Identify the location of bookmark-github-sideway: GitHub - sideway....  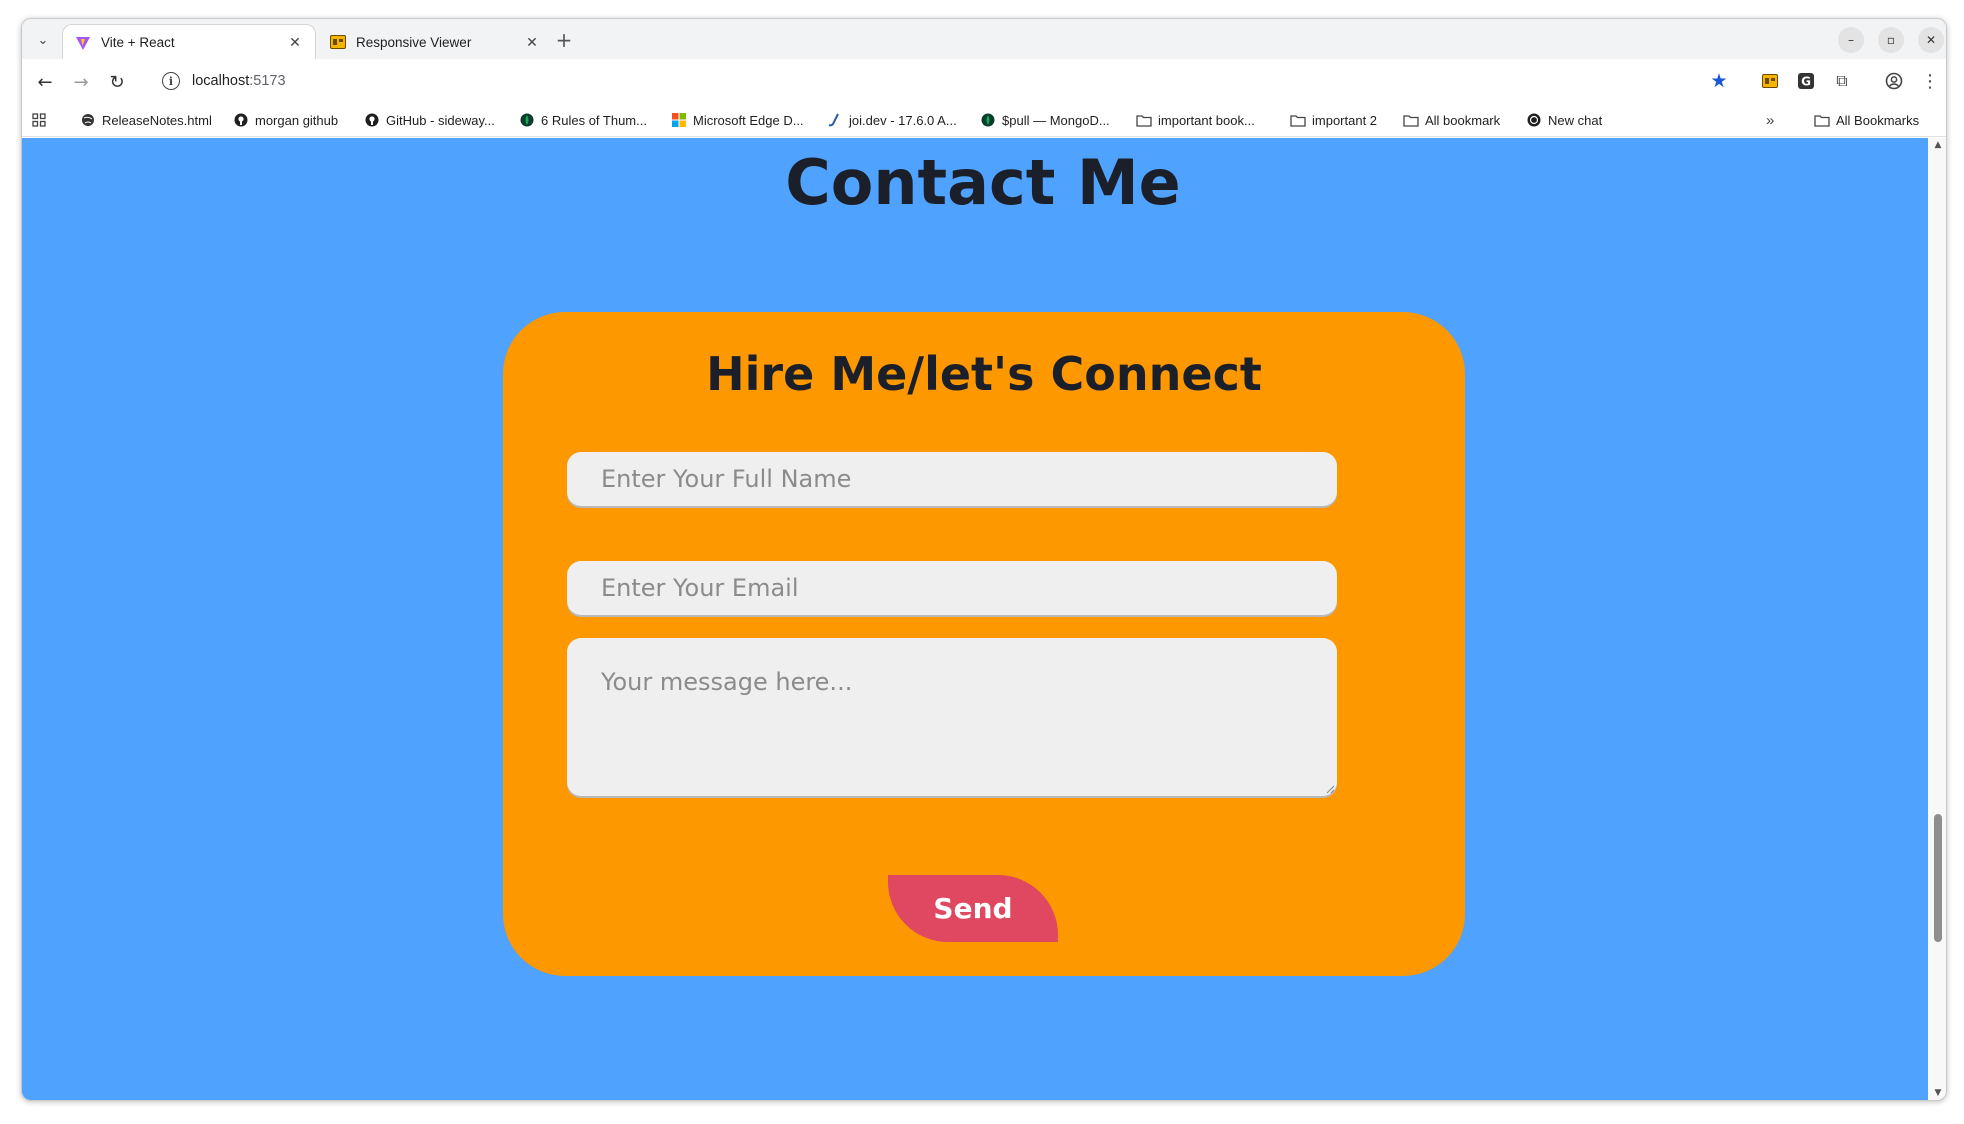
(429, 120).